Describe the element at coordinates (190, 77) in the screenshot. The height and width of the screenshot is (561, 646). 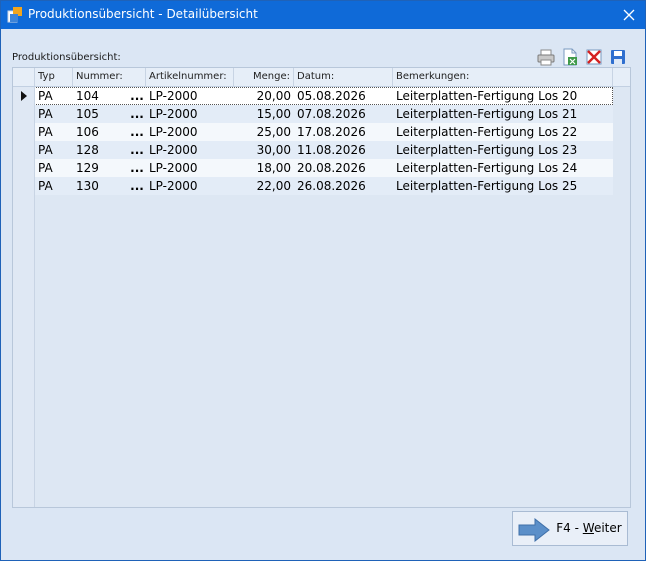
I see `header-artikelnummer: Artikelnummer:` at that location.